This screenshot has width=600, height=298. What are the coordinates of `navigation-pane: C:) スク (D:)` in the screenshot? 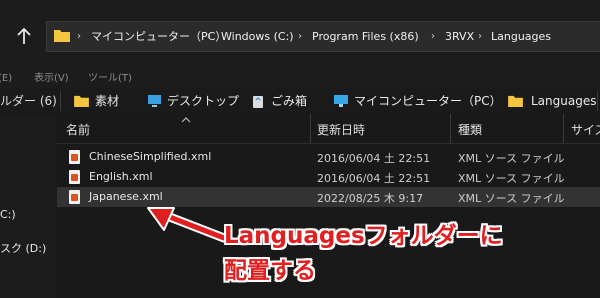 It's located at (28, 206).